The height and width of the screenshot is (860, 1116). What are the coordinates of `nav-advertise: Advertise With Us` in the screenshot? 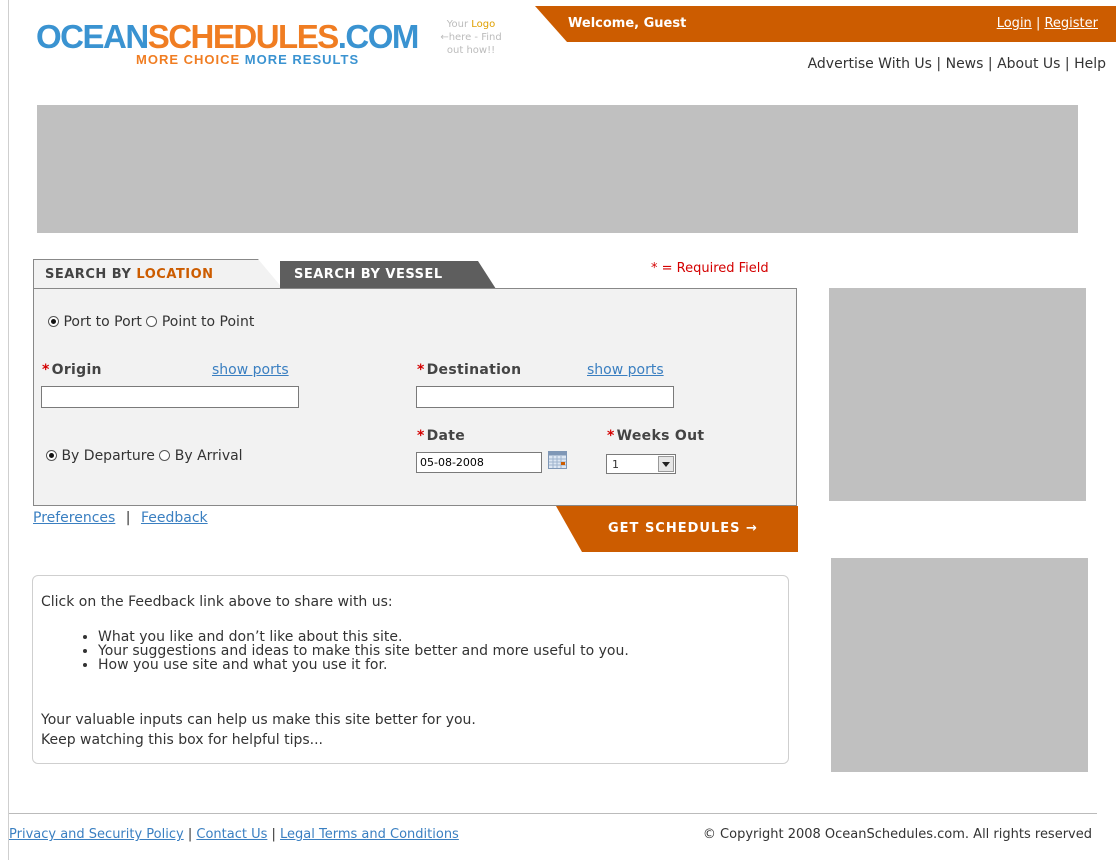 It's located at (870, 64).